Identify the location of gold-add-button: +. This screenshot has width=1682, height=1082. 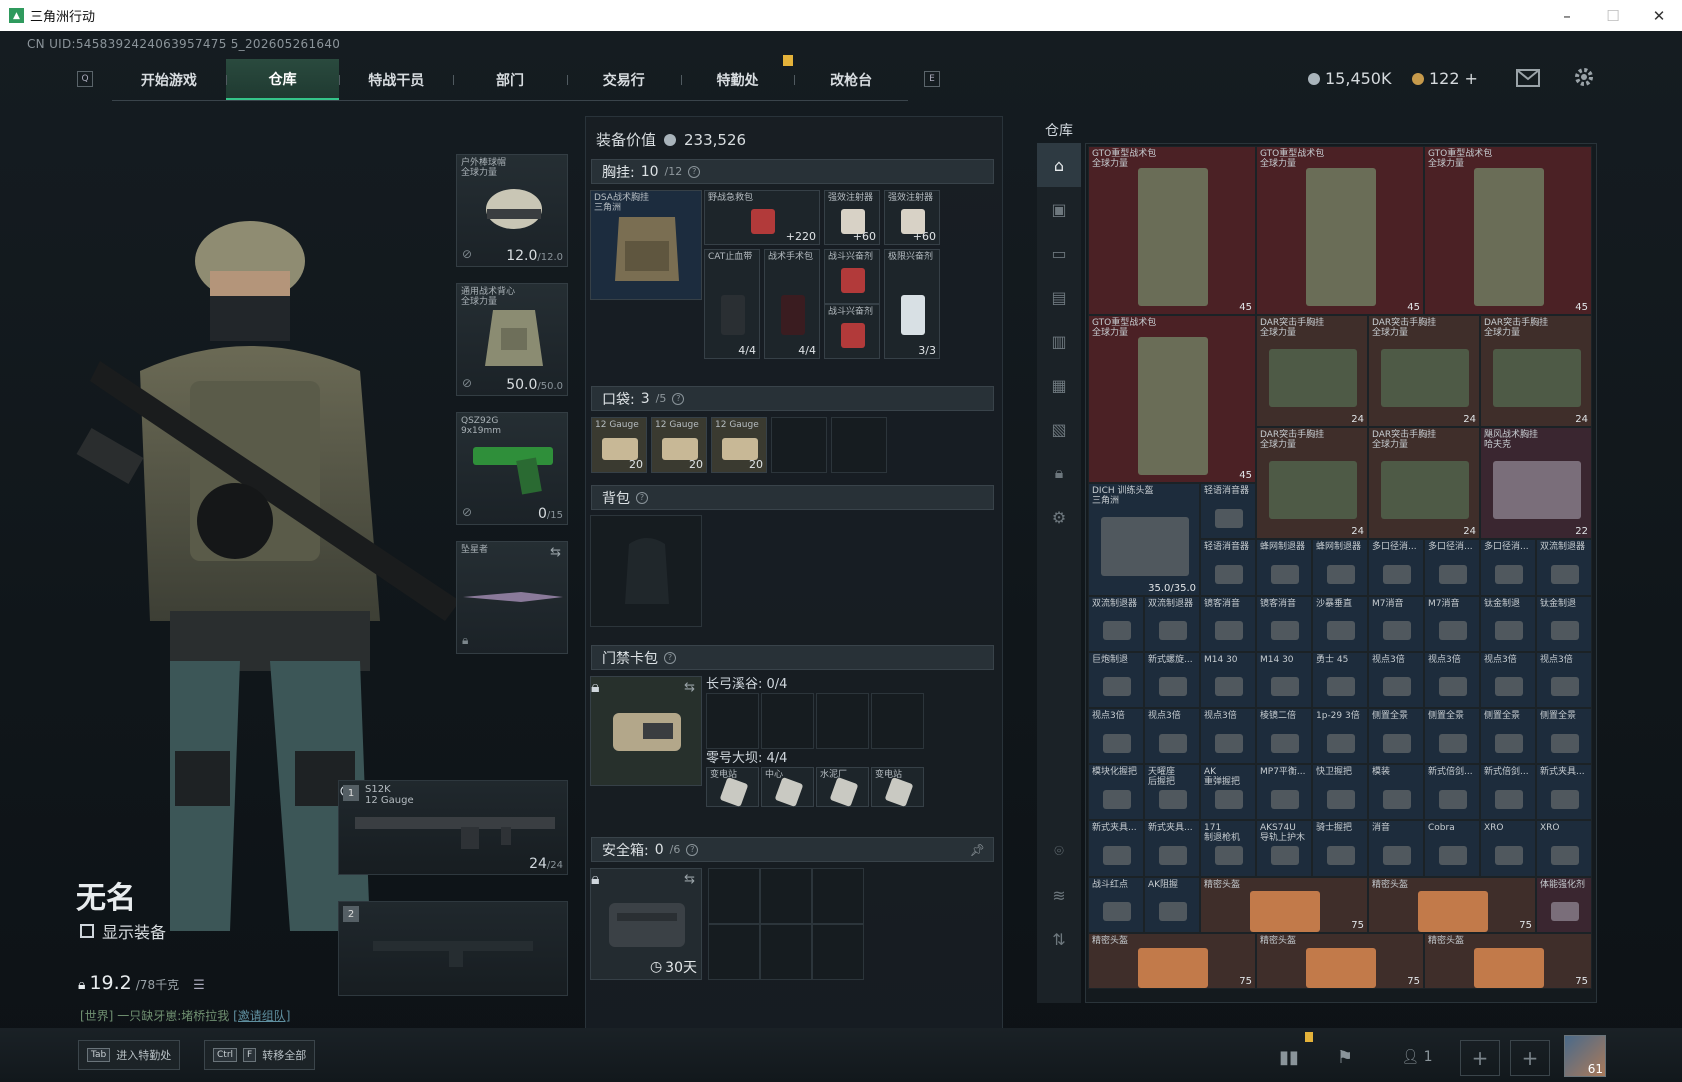
(1471, 78).